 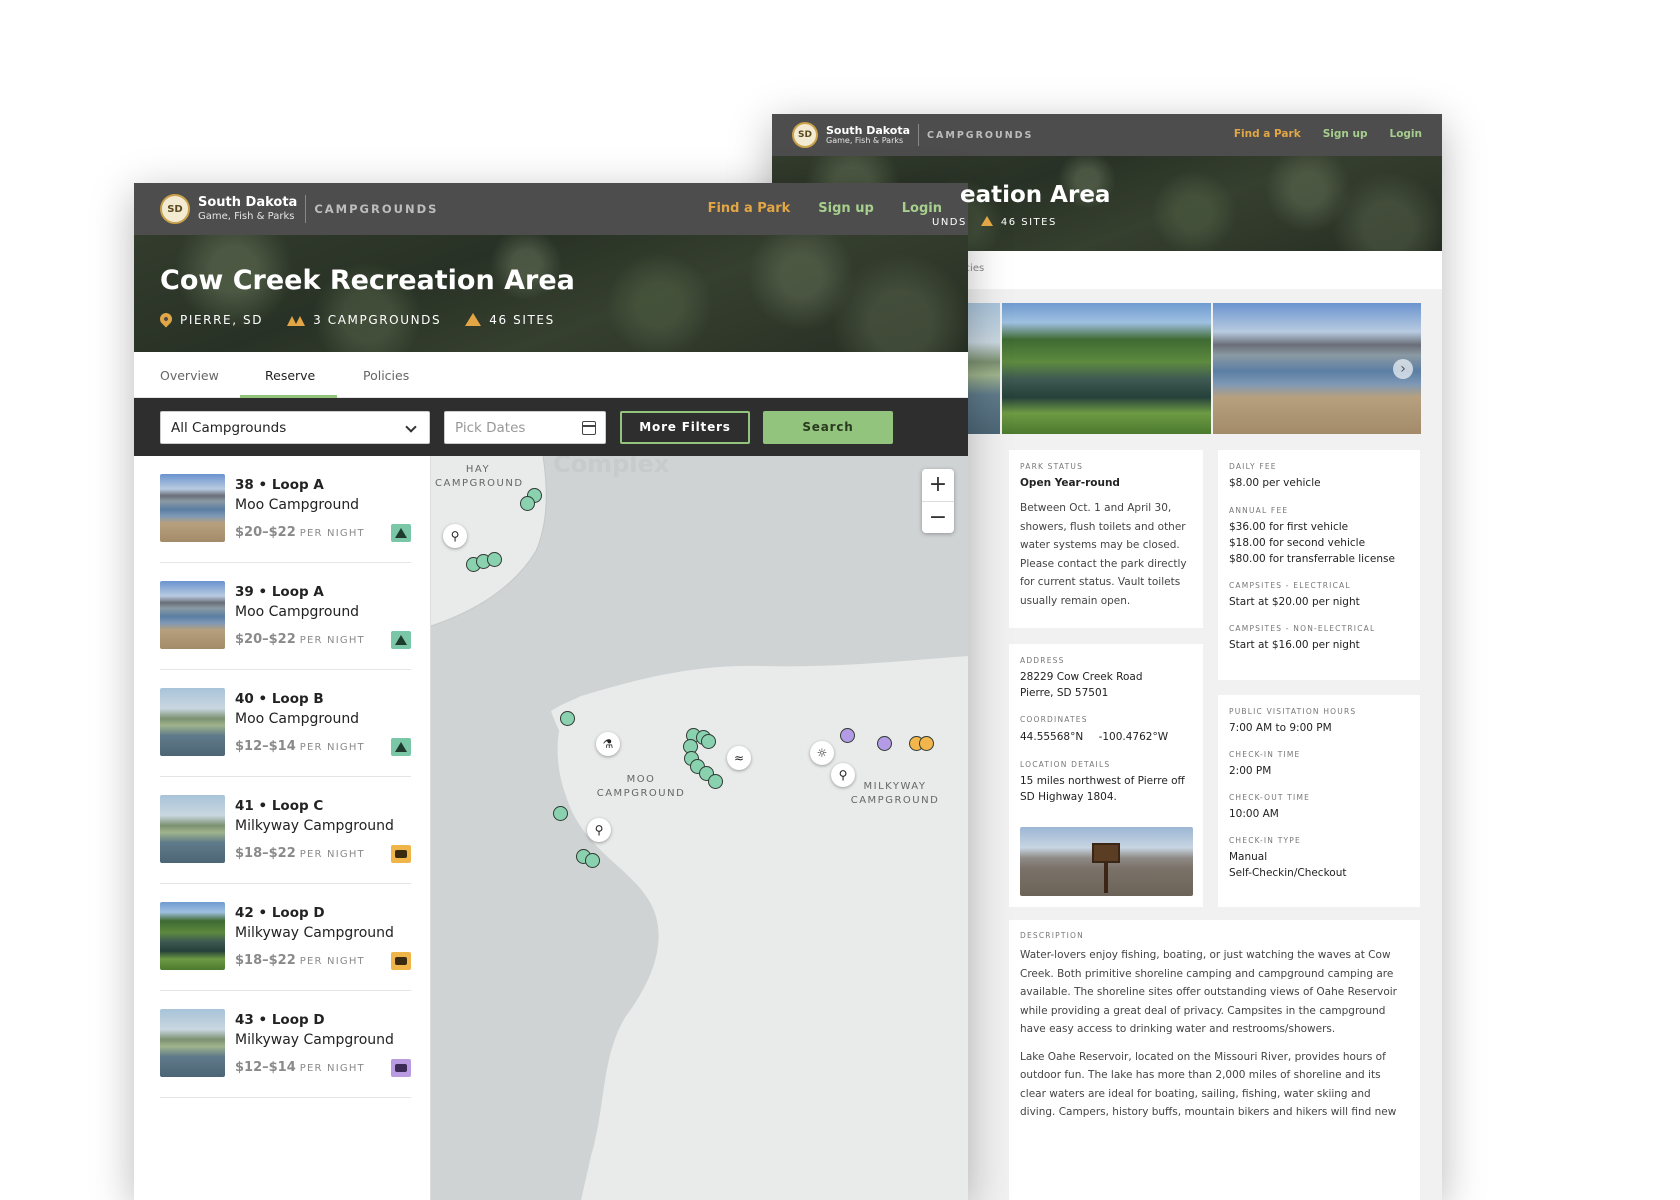 What do you see at coordinates (314, 1040) in the screenshot?
I see `site-campground: Milkyway Campground` at bounding box center [314, 1040].